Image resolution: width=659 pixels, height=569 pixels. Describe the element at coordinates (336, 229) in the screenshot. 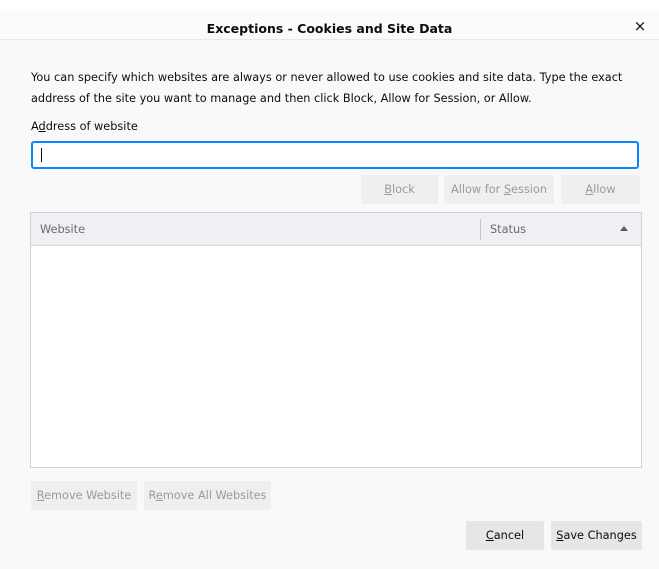

I see `table-header: Website Status` at that location.